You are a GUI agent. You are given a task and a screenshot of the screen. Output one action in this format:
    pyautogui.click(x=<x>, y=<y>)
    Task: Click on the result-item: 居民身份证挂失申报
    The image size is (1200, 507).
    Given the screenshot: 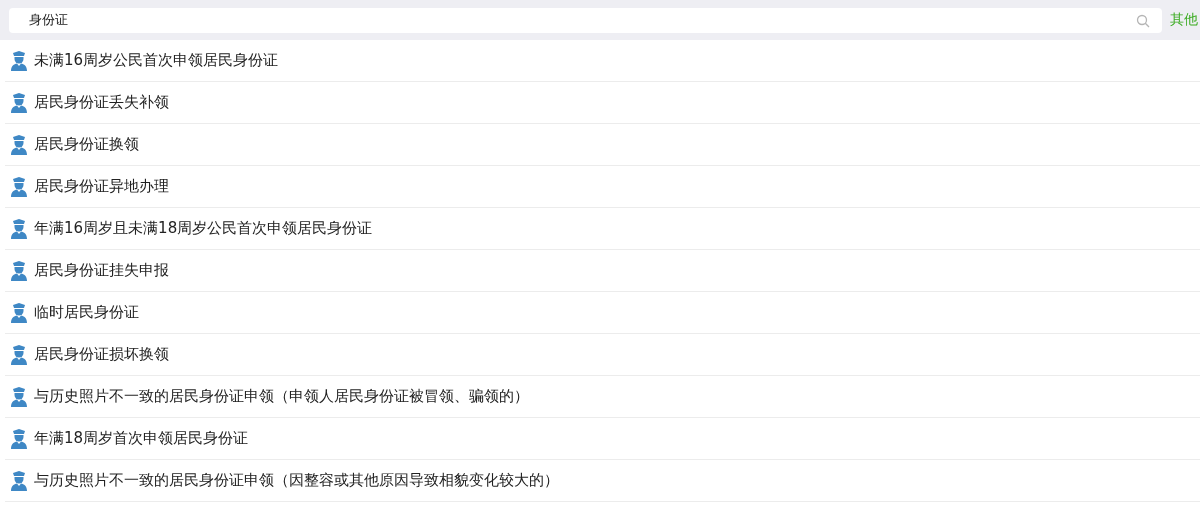 What is the action you would take?
    pyautogui.click(x=101, y=270)
    